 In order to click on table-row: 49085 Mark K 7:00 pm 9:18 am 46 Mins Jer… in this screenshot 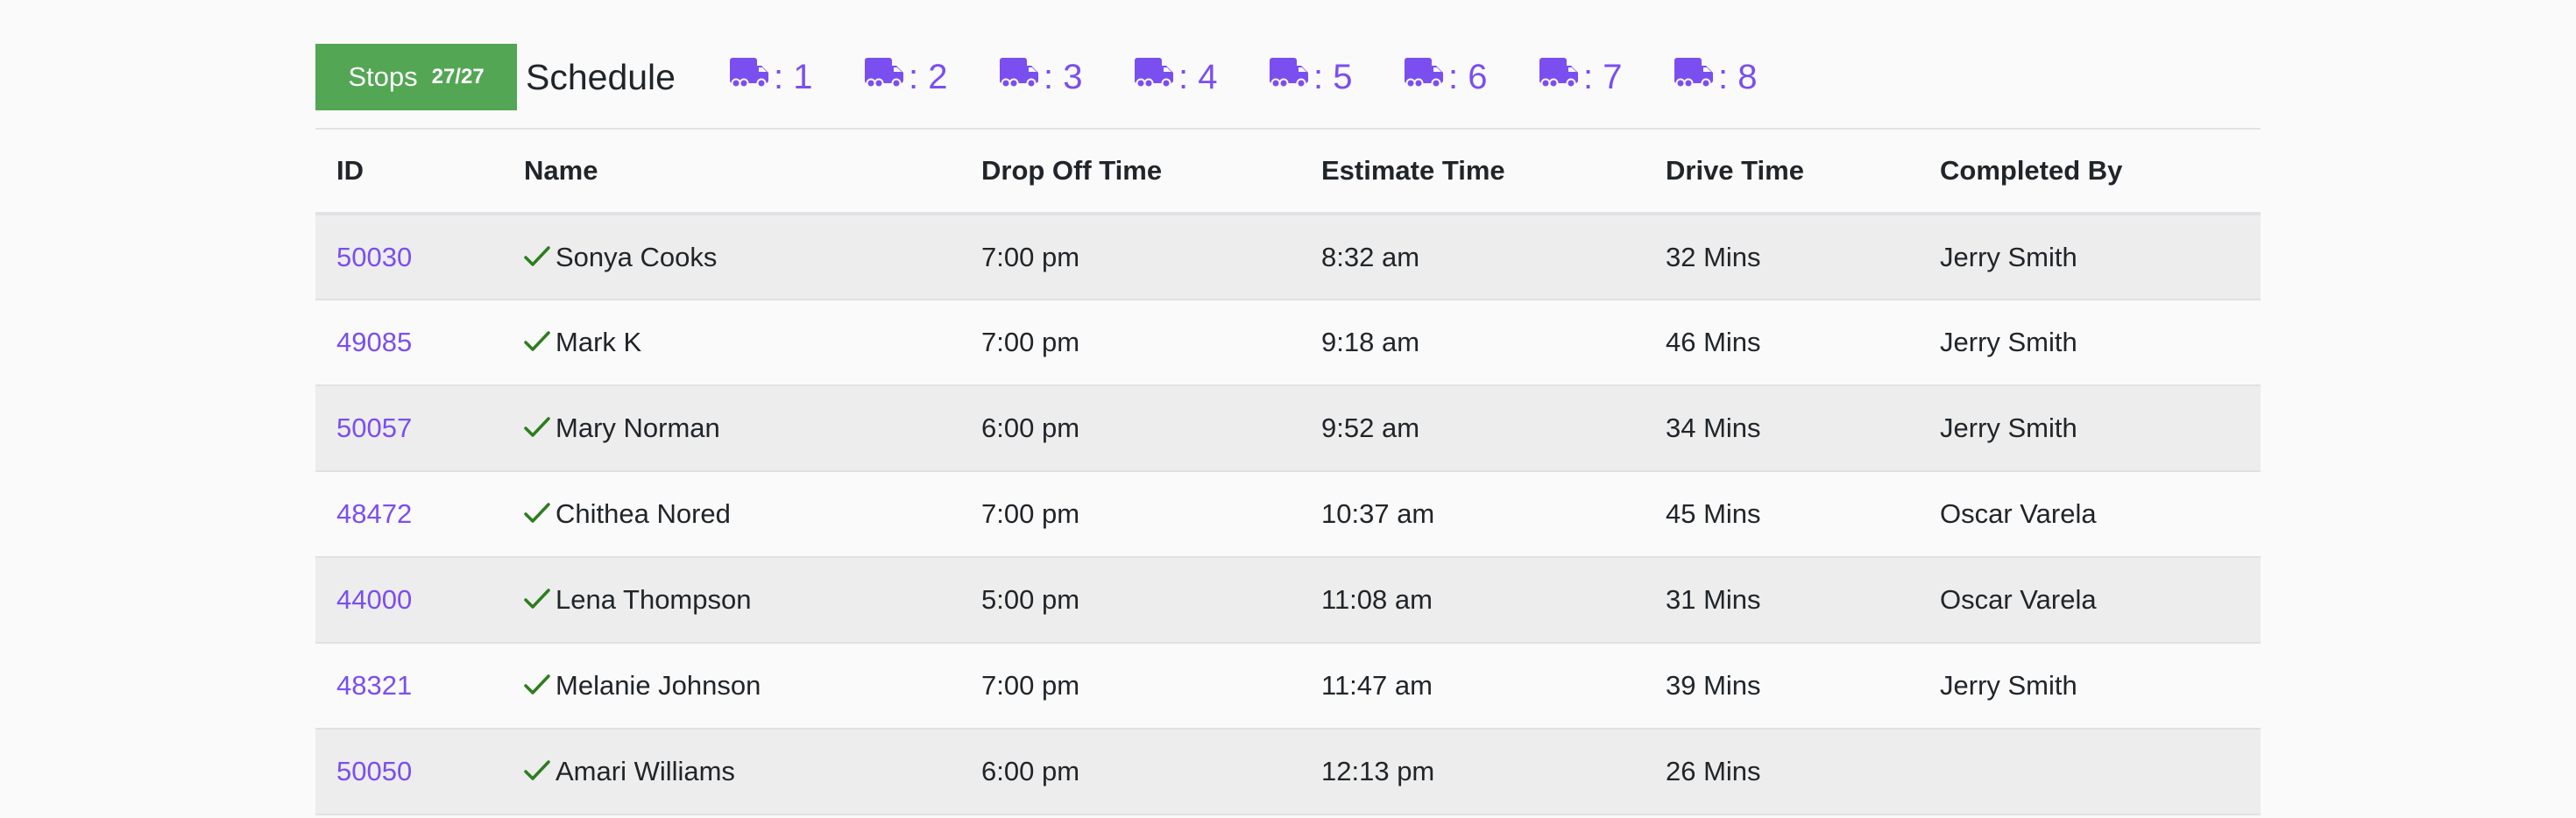, I will do `click(1288, 342)`.